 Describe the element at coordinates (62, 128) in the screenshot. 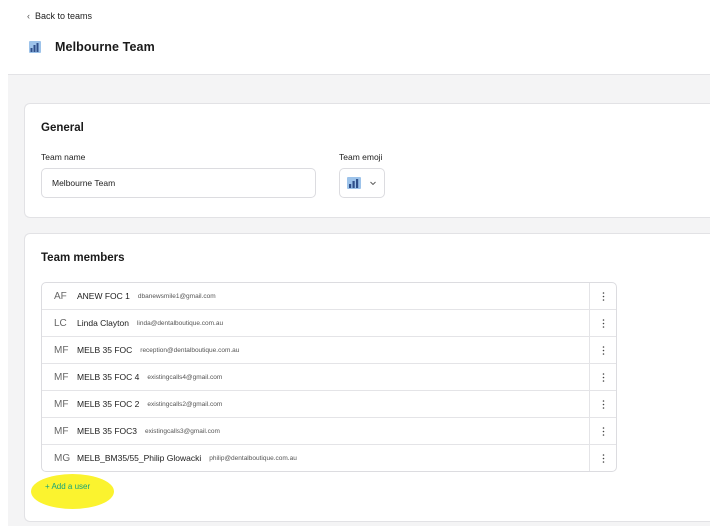

I see `general-heading: General` at that location.